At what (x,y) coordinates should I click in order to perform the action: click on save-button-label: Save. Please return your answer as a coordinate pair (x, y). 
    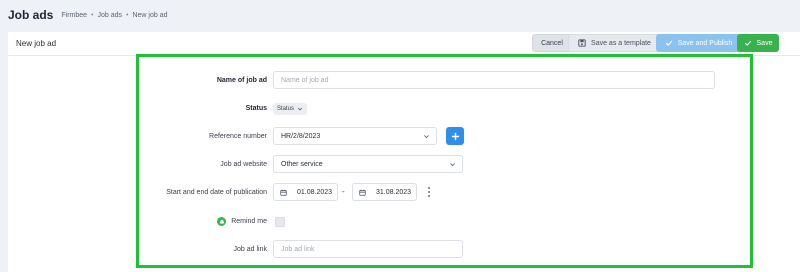
    Looking at the image, I should click on (764, 43).